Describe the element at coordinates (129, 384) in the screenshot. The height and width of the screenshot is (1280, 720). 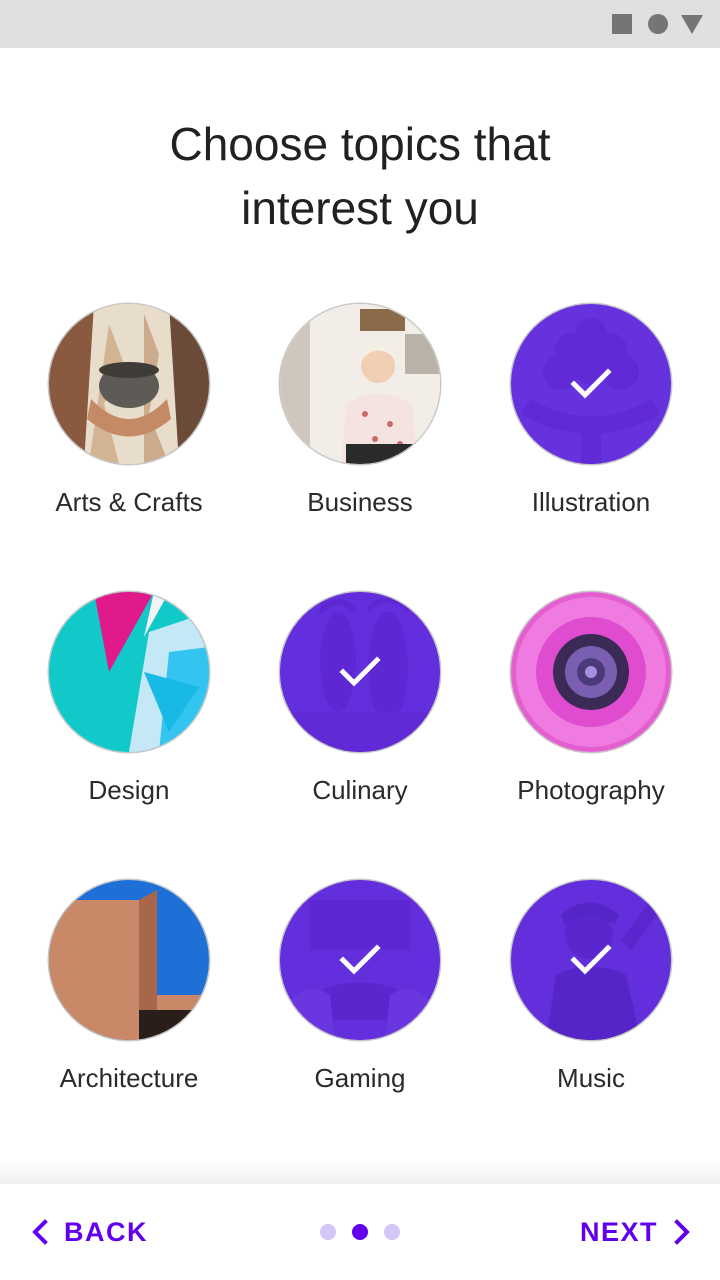
I see `pottery-photo` at that location.